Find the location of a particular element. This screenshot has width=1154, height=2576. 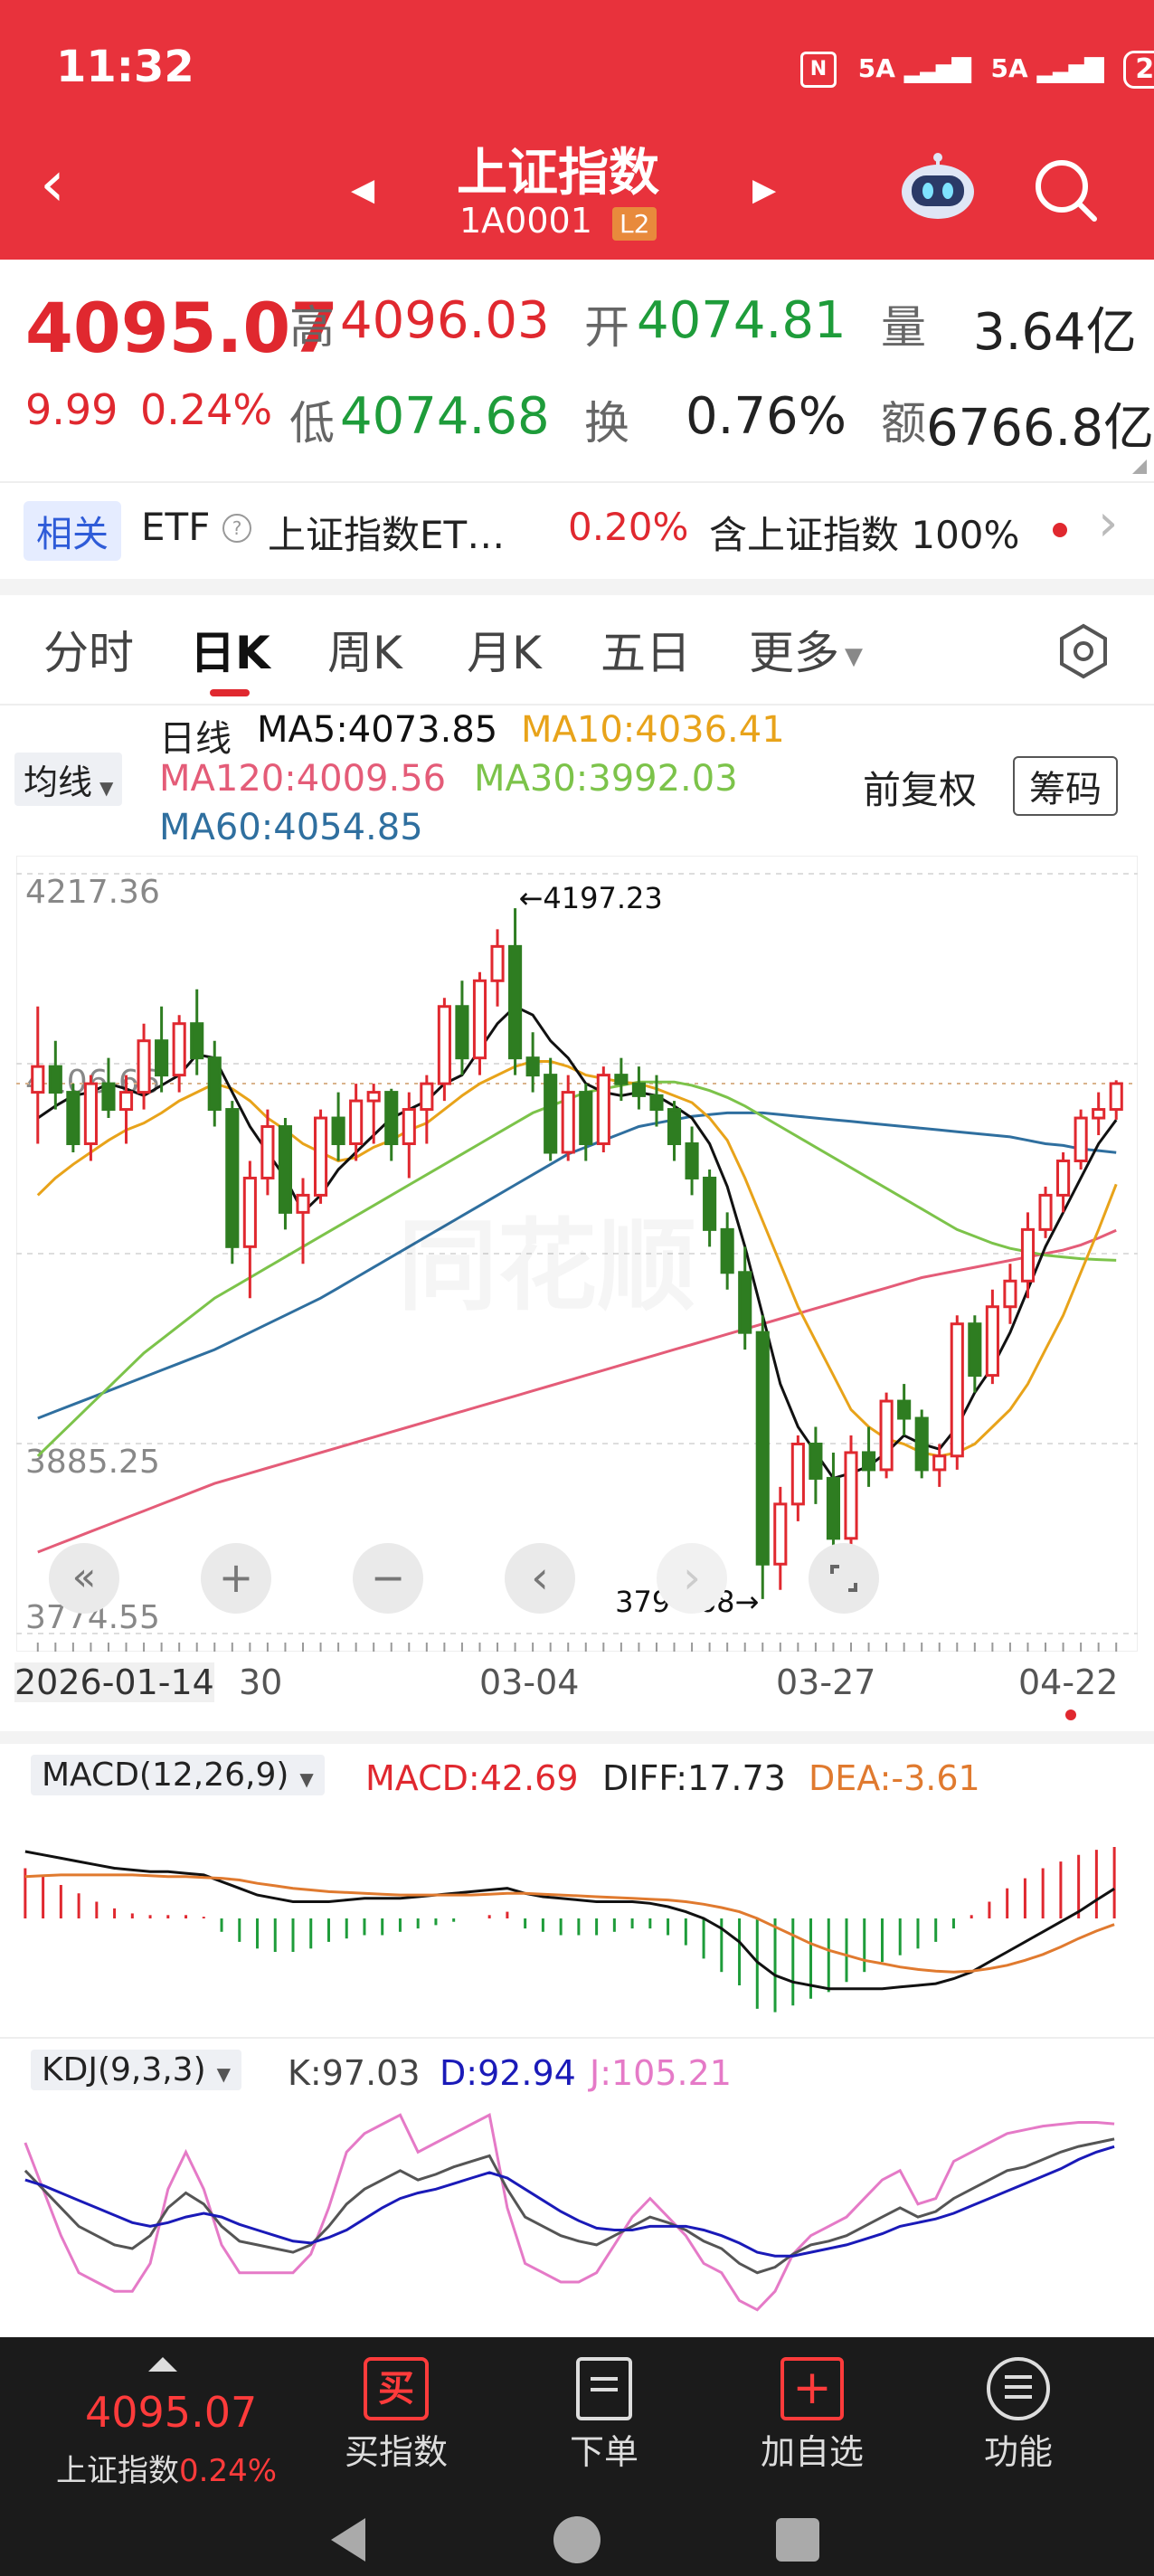

related-tag: 相关 is located at coordinates (72, 531).